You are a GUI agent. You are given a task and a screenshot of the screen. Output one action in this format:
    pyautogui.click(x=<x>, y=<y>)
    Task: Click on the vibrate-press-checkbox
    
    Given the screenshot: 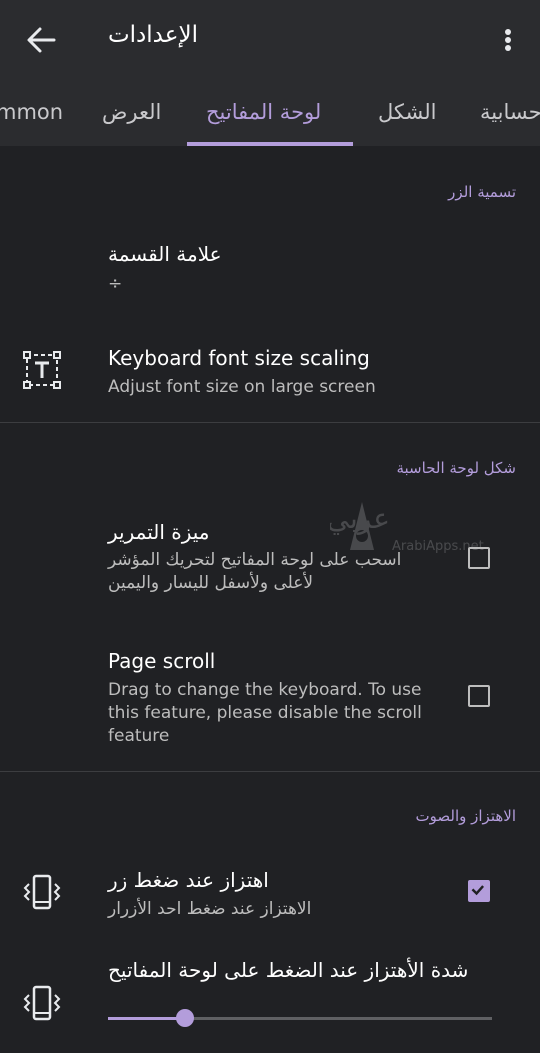 What is the action you would take?
    pyautogui.click(x=479, y=891)
    